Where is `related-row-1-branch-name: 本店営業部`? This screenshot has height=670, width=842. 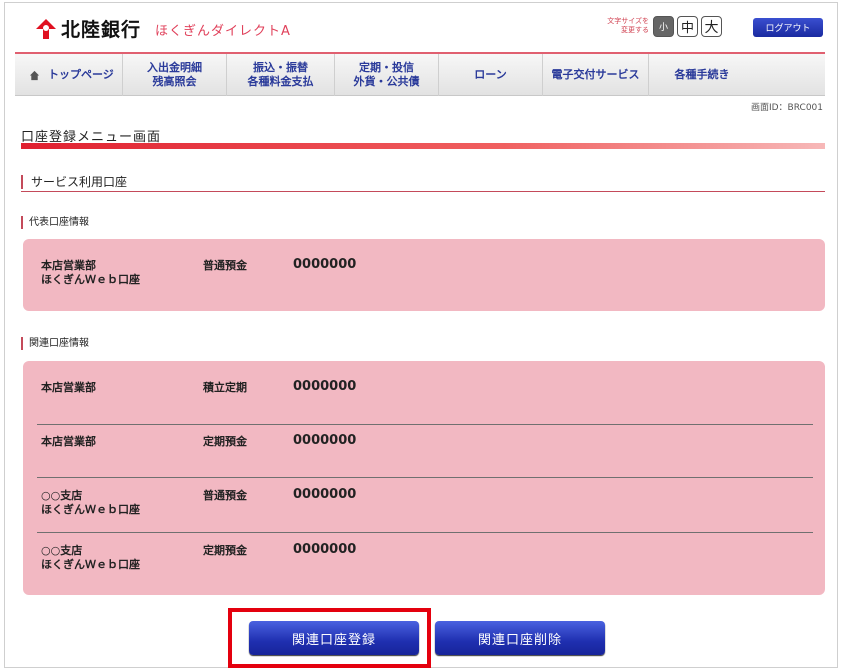
related-row-1-branch-name: 本店営業部 is located at coordinates (68, 387).